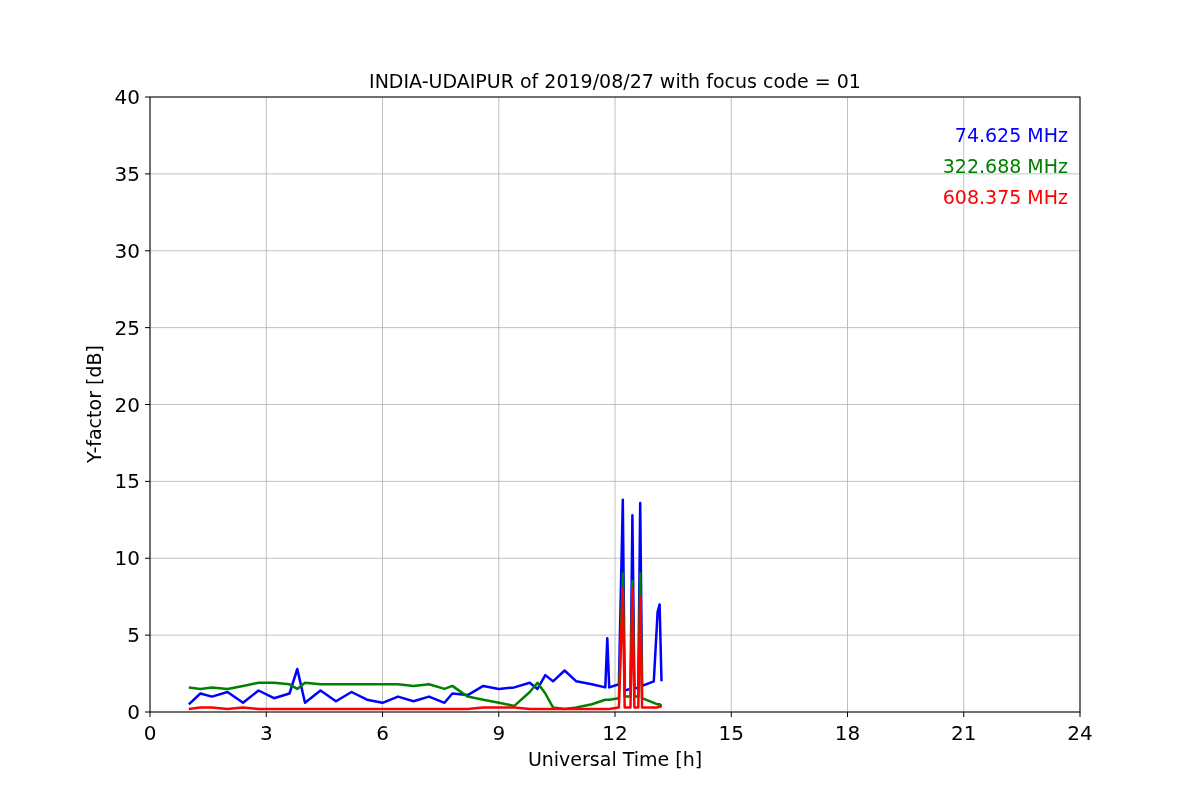 The height and width of the screenshot is (800, 1200). What do you see at coordinates (127, 250) in the screenshot?
I see `tick-label: 30` at bounding box center [127, 250].